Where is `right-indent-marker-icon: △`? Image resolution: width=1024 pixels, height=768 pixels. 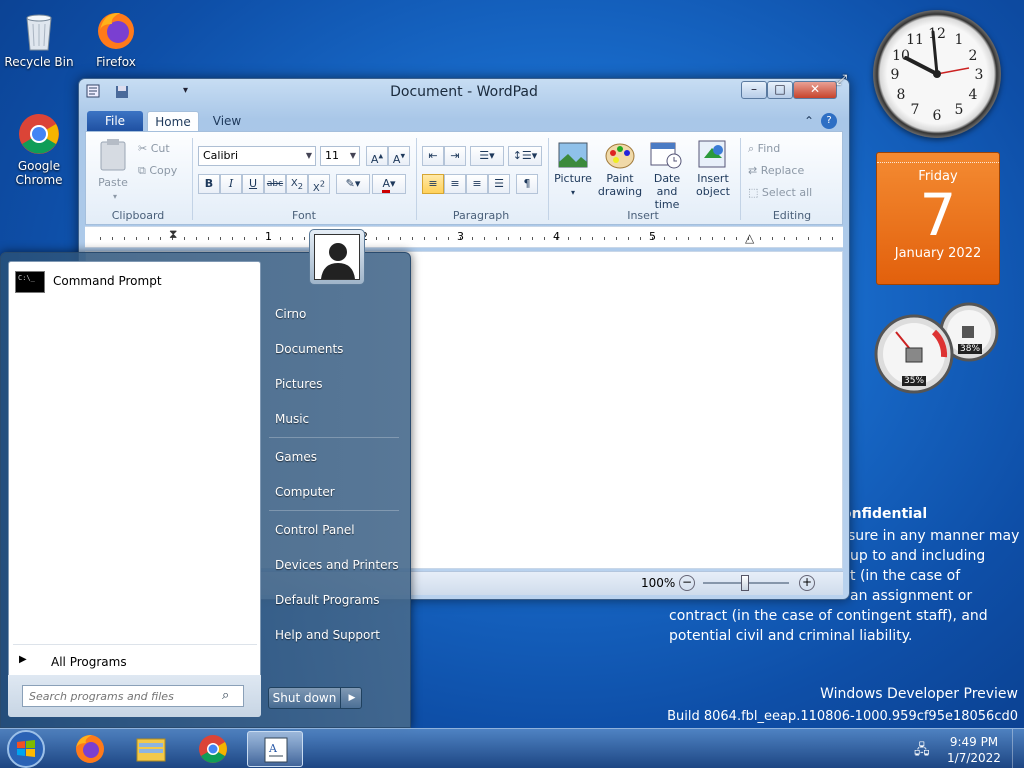
right-indent-marker-icon: △ is located at coordinates (749, 238).